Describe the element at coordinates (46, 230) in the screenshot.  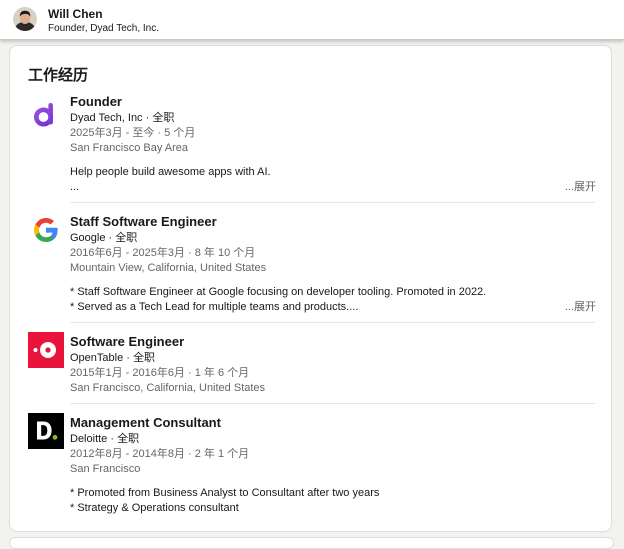
I see `google-logo-icon` at that location.